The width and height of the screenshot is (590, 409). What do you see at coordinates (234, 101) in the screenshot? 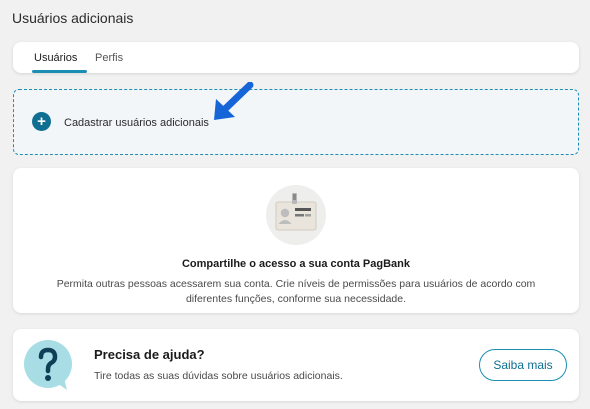
I see `pointer-arrow-icon` at bounding box center [234, 101].